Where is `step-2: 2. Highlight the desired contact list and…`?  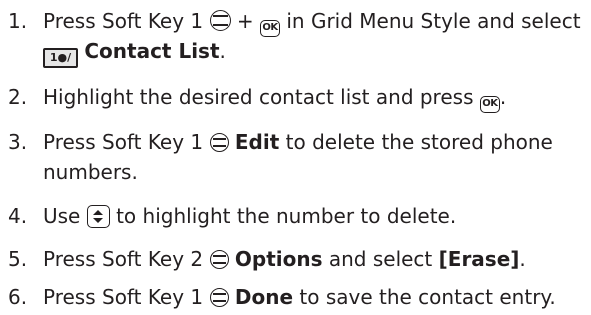
step-2: 2. Highlight the desired contact list and… is located at coordinates (257, 97).